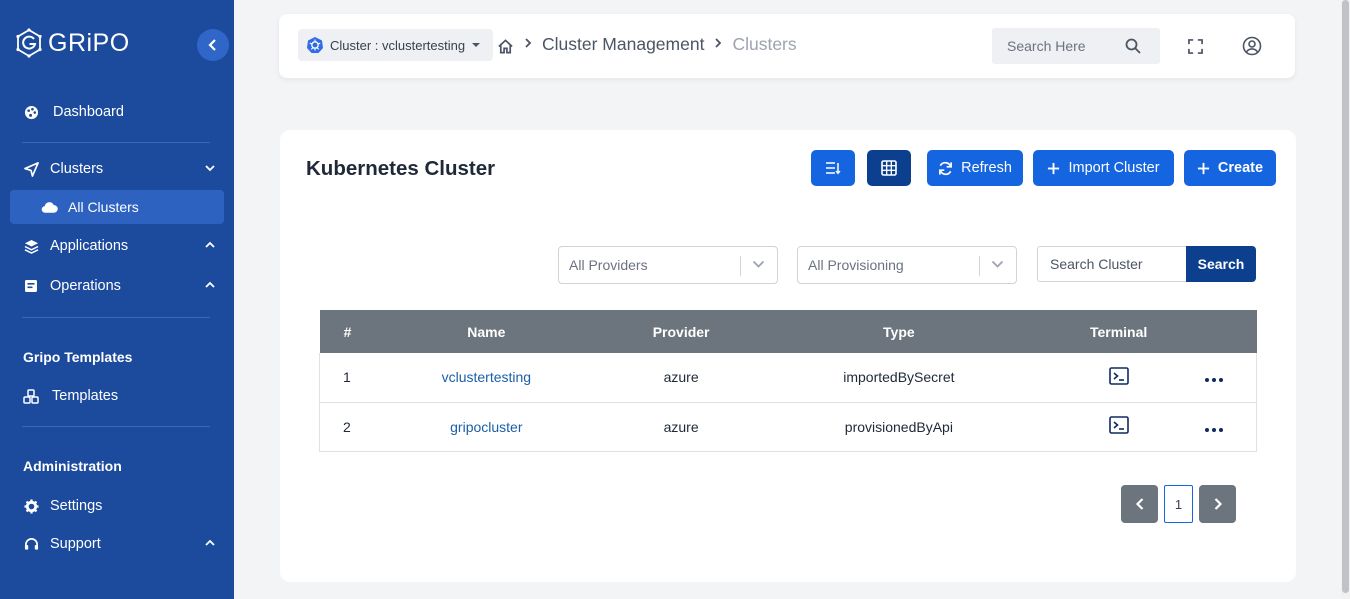 This screenshot has height=599, width=1350. Describe the element at coordinates (117, 169) in the screenshot. I see `sidebar-item-clusters: Clusters` at that location.